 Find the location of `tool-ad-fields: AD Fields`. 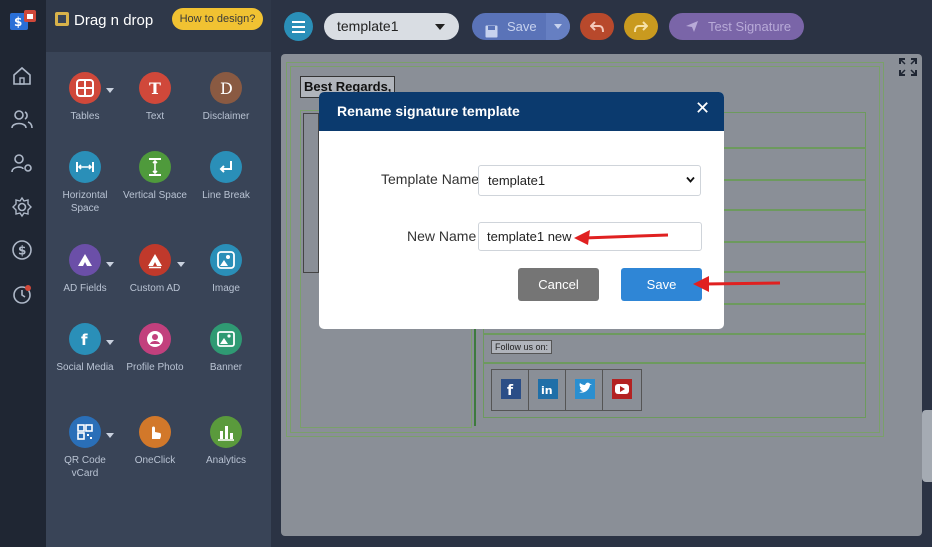

tool-ad-fields: AD Fields is located at coordinates (85, 269).